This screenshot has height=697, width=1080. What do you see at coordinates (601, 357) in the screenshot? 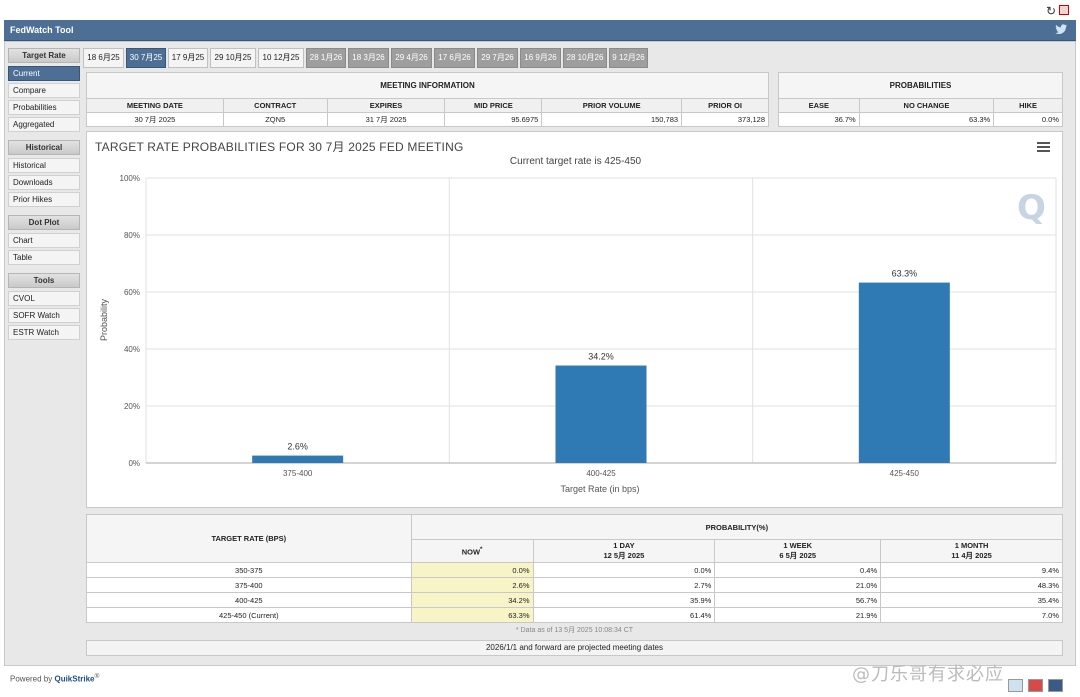
I see `bar-data-label: 34.2%` at bounding box center [601, 357].